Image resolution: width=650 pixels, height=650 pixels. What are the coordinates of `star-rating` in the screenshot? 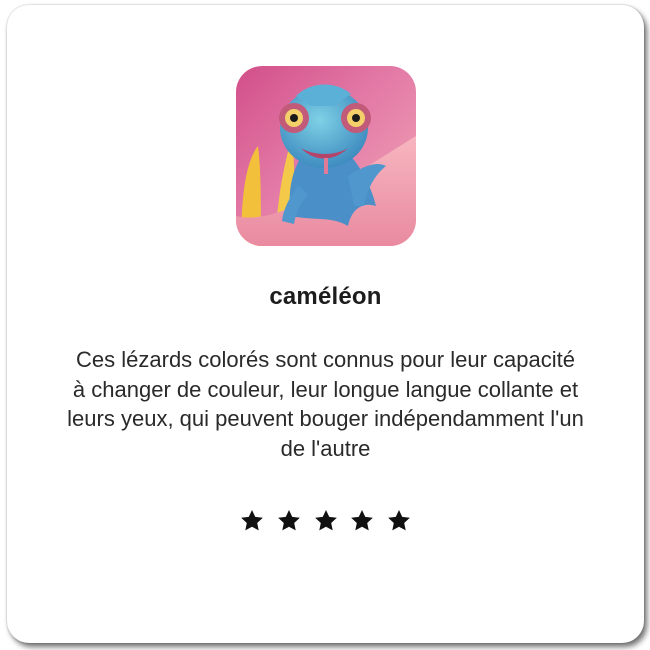 It's located at (325, 524).